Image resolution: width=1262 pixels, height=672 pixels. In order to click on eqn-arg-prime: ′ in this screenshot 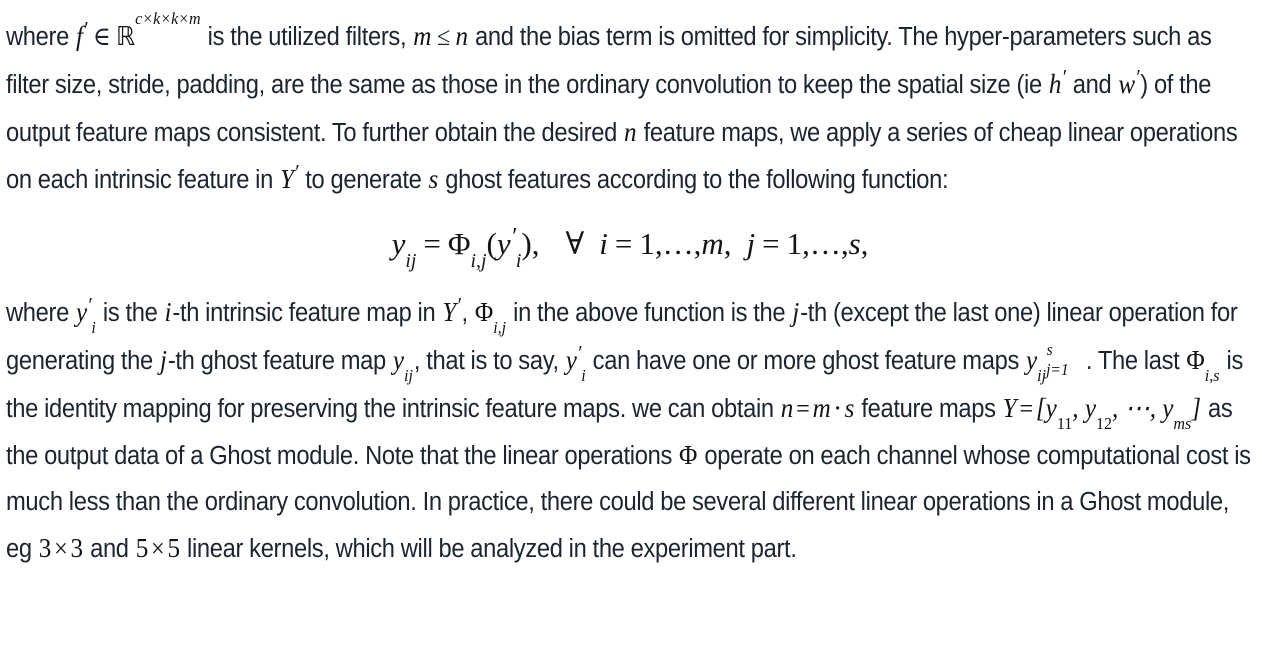, I will do `click(513, 236)`.